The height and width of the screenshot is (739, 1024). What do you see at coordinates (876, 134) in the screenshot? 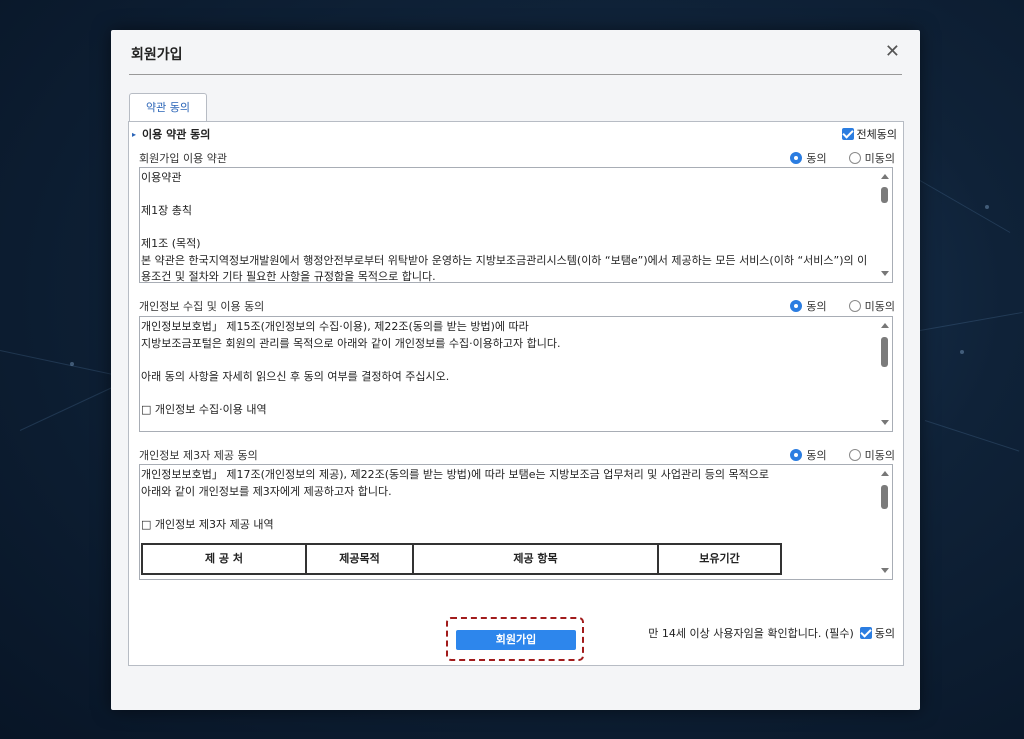
I see `all-agree-label: 전체동의` at bounding box center [876, 134].